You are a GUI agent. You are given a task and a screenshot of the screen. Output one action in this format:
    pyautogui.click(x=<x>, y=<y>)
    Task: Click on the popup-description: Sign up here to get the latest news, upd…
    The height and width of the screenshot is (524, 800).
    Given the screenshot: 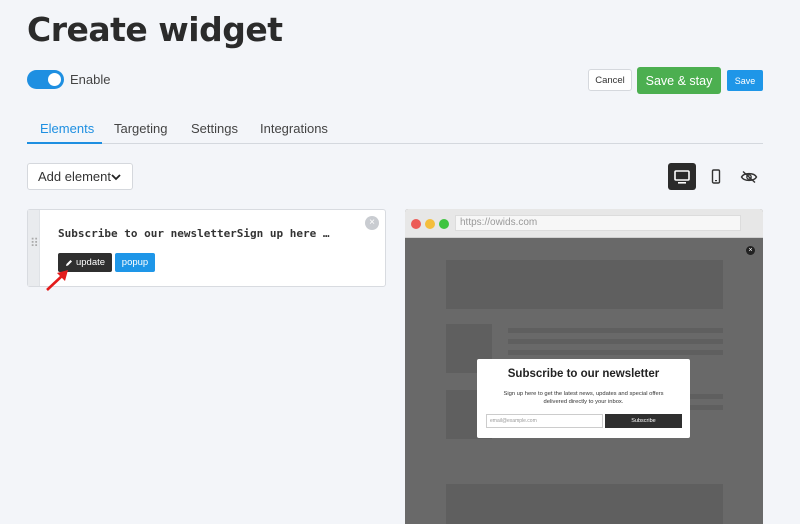 What is the action you would take?
    pyautogui.click(x=583, y=398)
    